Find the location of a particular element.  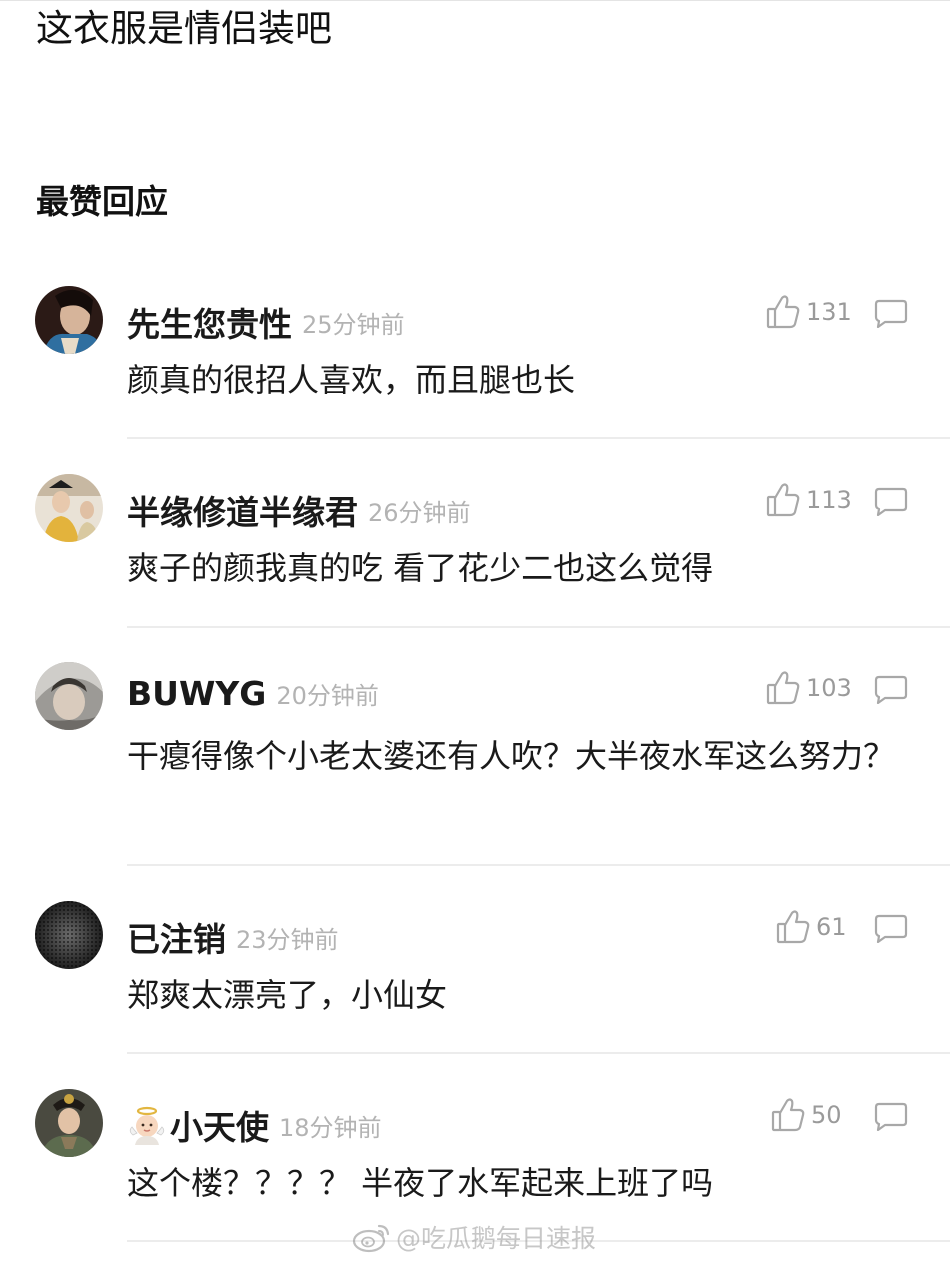

like-count: 50 is located at coordinates (826, 1115).